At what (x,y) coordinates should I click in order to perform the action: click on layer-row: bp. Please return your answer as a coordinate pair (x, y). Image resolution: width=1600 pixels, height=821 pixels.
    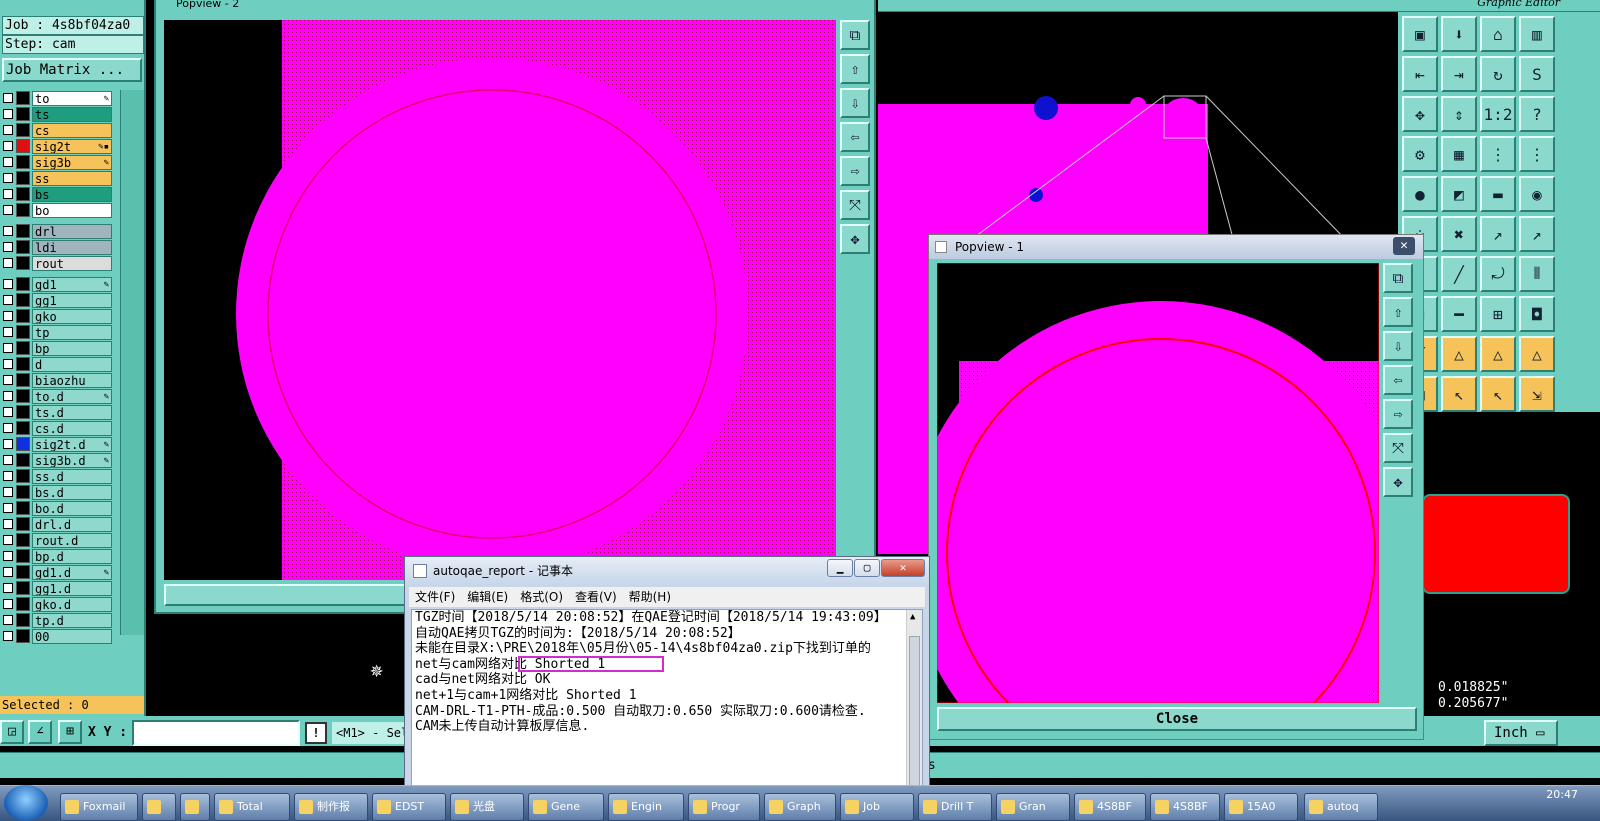
    Looking at the image, I should click on (59, 348).